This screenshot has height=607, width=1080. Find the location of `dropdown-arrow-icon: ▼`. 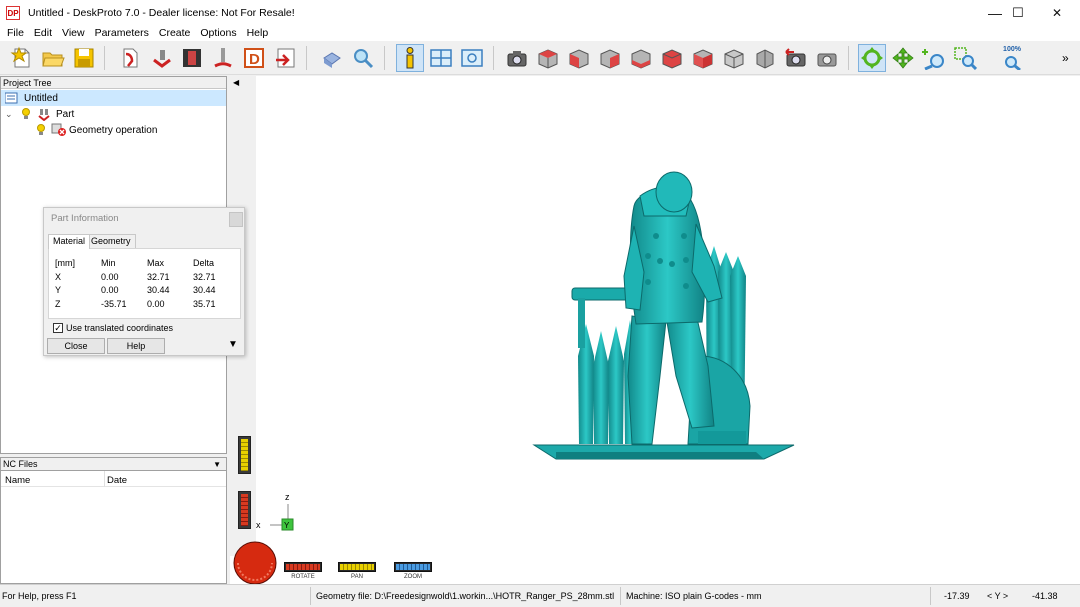

dropdown-arrow-icon: ▼ is located at coordinates (217, 464).